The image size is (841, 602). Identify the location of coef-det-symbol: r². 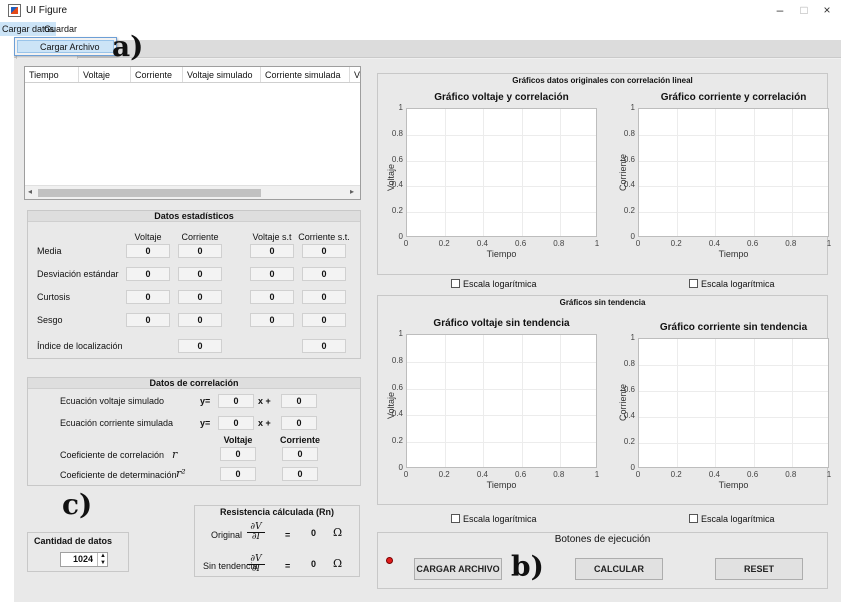
(181, 473).